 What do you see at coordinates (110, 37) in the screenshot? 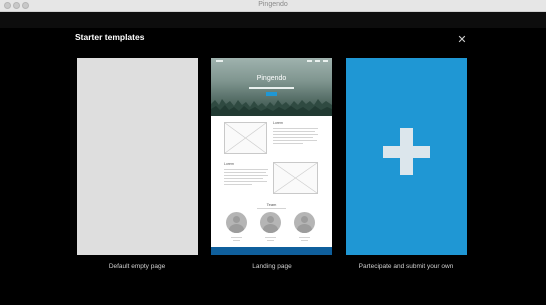
I see `modal-title: Starter templates` at bounding box center [110, 37].